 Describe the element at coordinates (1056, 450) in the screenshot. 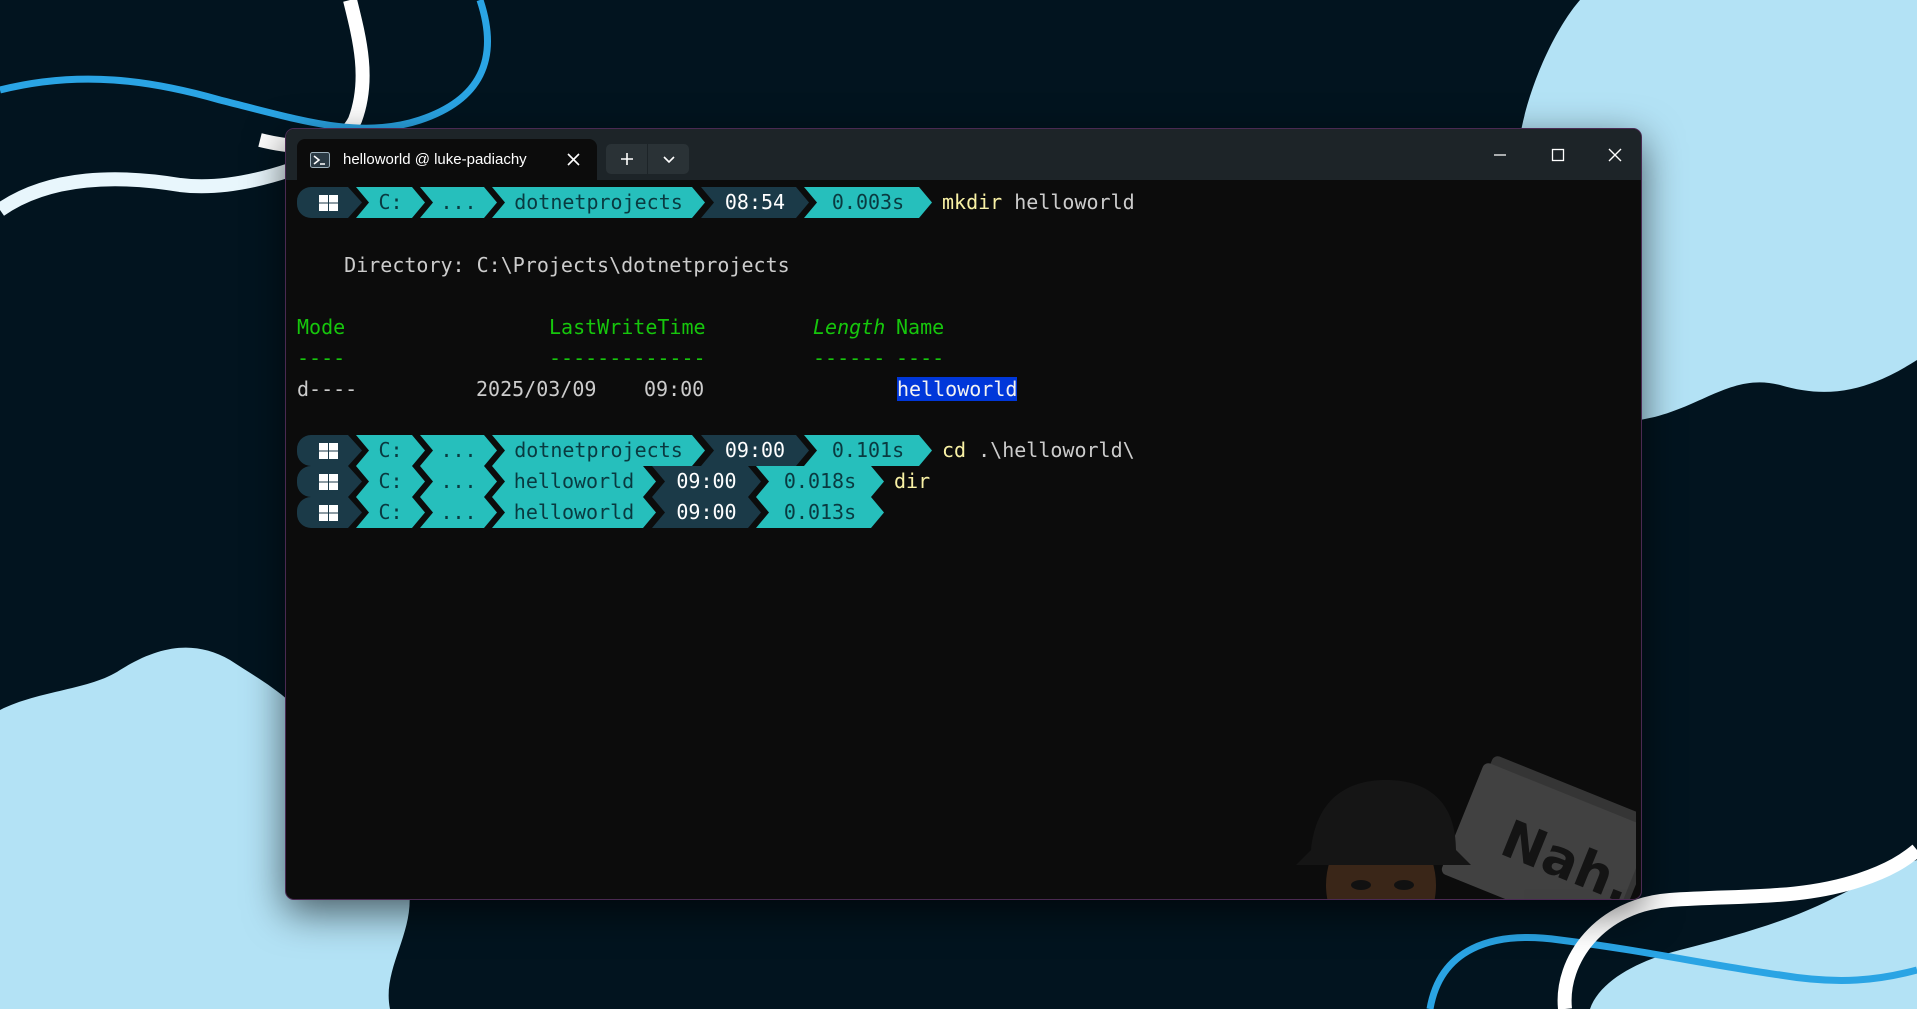

I see `command-args: .\helloworld\` at that location.